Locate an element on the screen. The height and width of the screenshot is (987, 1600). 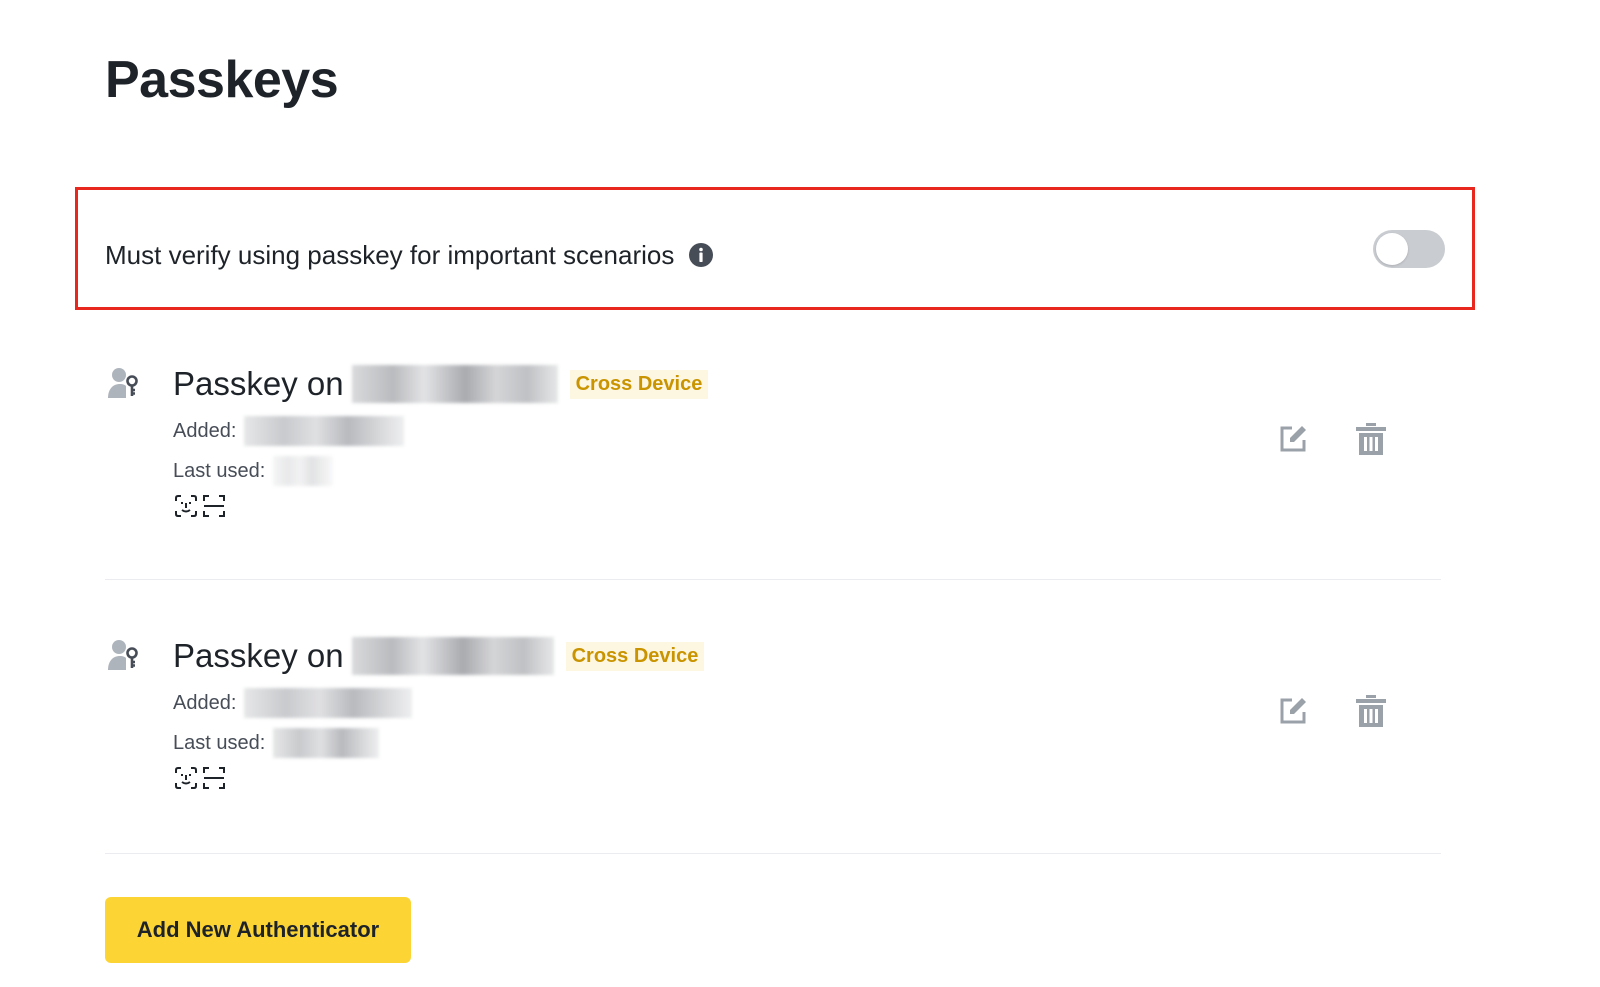
info-icon is located at coordinates (701, 255).